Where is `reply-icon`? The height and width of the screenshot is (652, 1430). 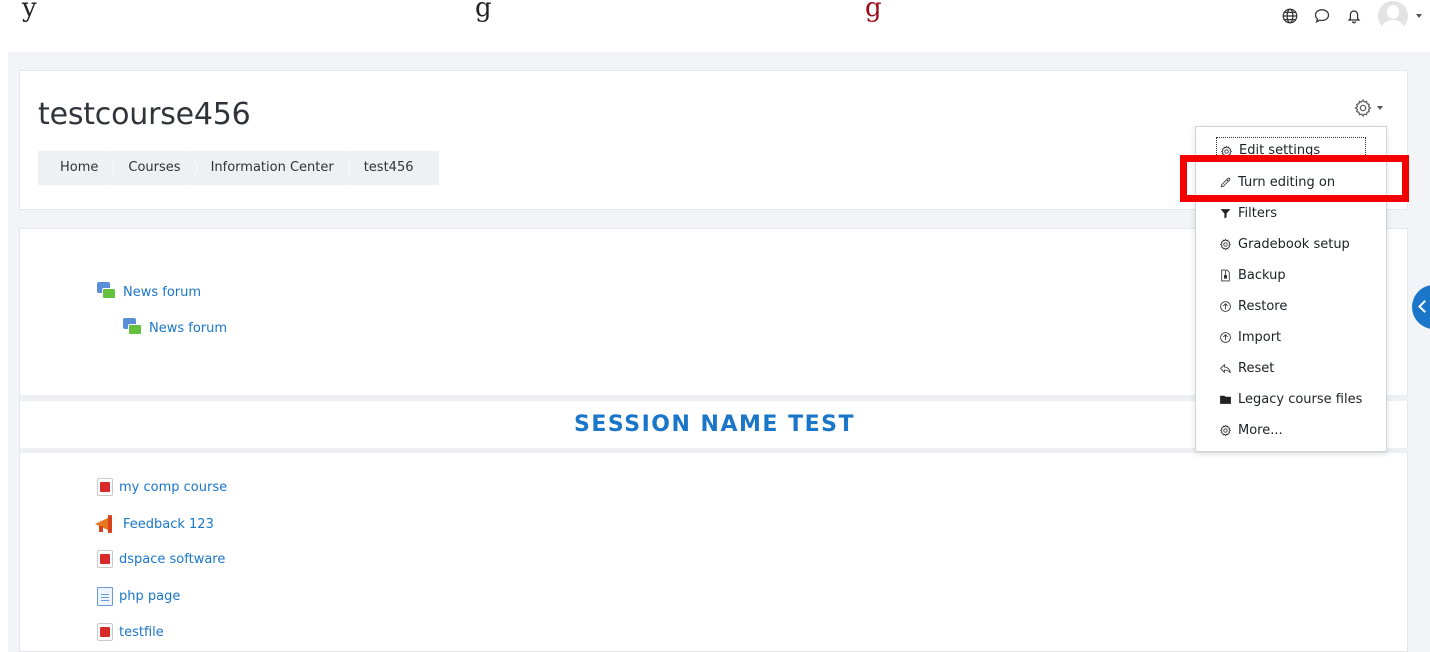 reply-icon is located at coordinates (1225, 368).